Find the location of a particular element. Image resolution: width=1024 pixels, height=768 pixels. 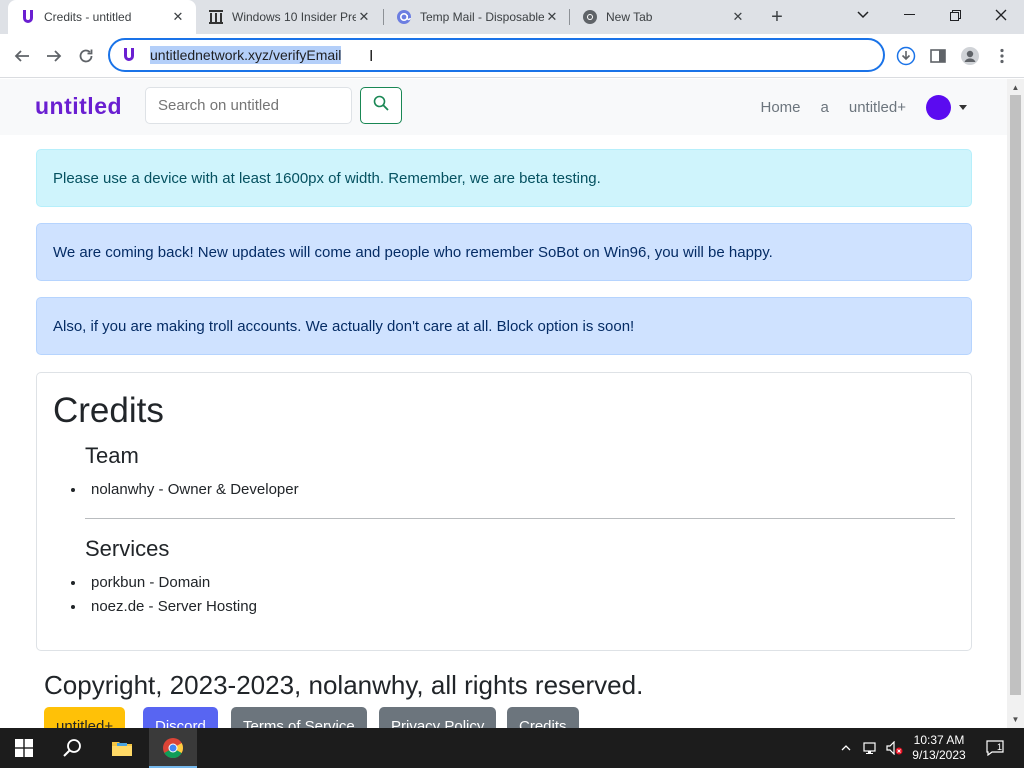

url-text: untitlednetwork.xyz/verifyEmail is located at coordinates (246, 55).